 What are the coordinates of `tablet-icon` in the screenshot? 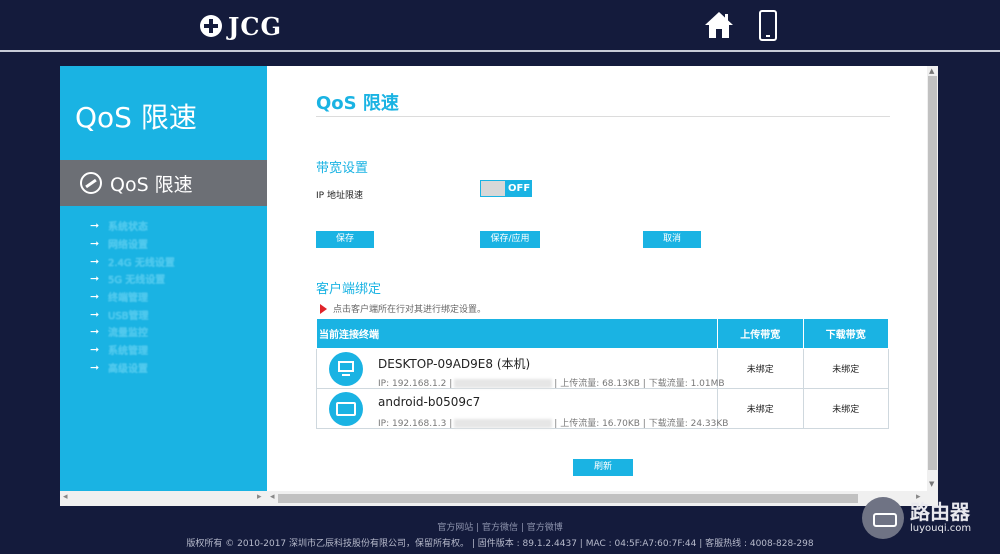 It's located at (346, 409).